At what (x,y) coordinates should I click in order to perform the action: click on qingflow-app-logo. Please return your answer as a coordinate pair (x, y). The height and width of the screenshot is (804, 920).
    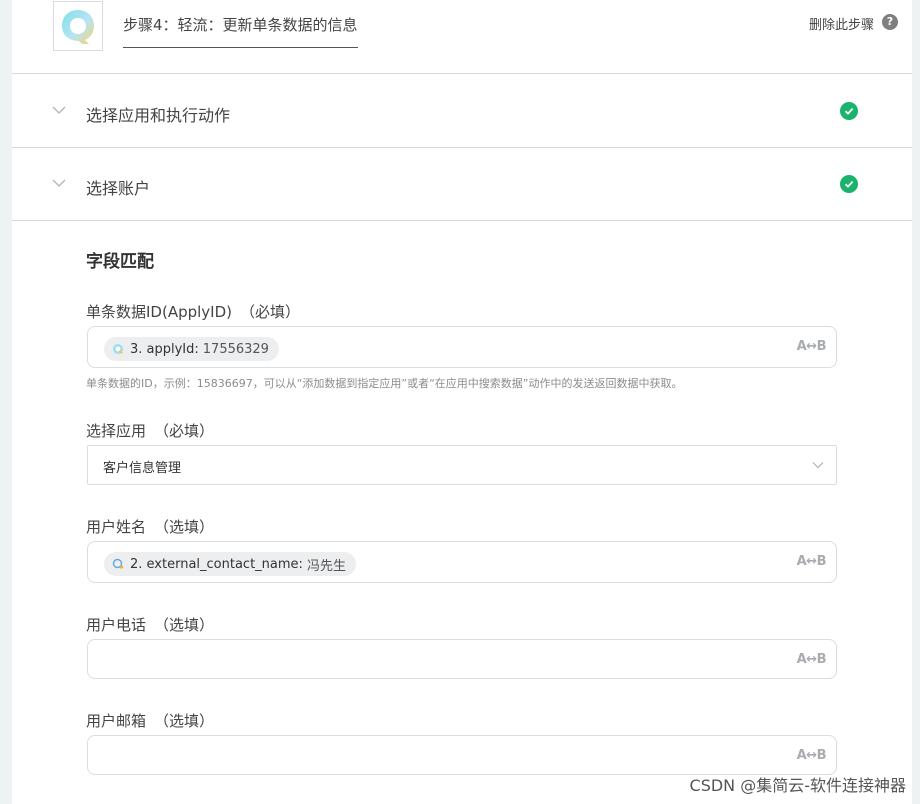
    Looking at the image, I should click on (78, 26).